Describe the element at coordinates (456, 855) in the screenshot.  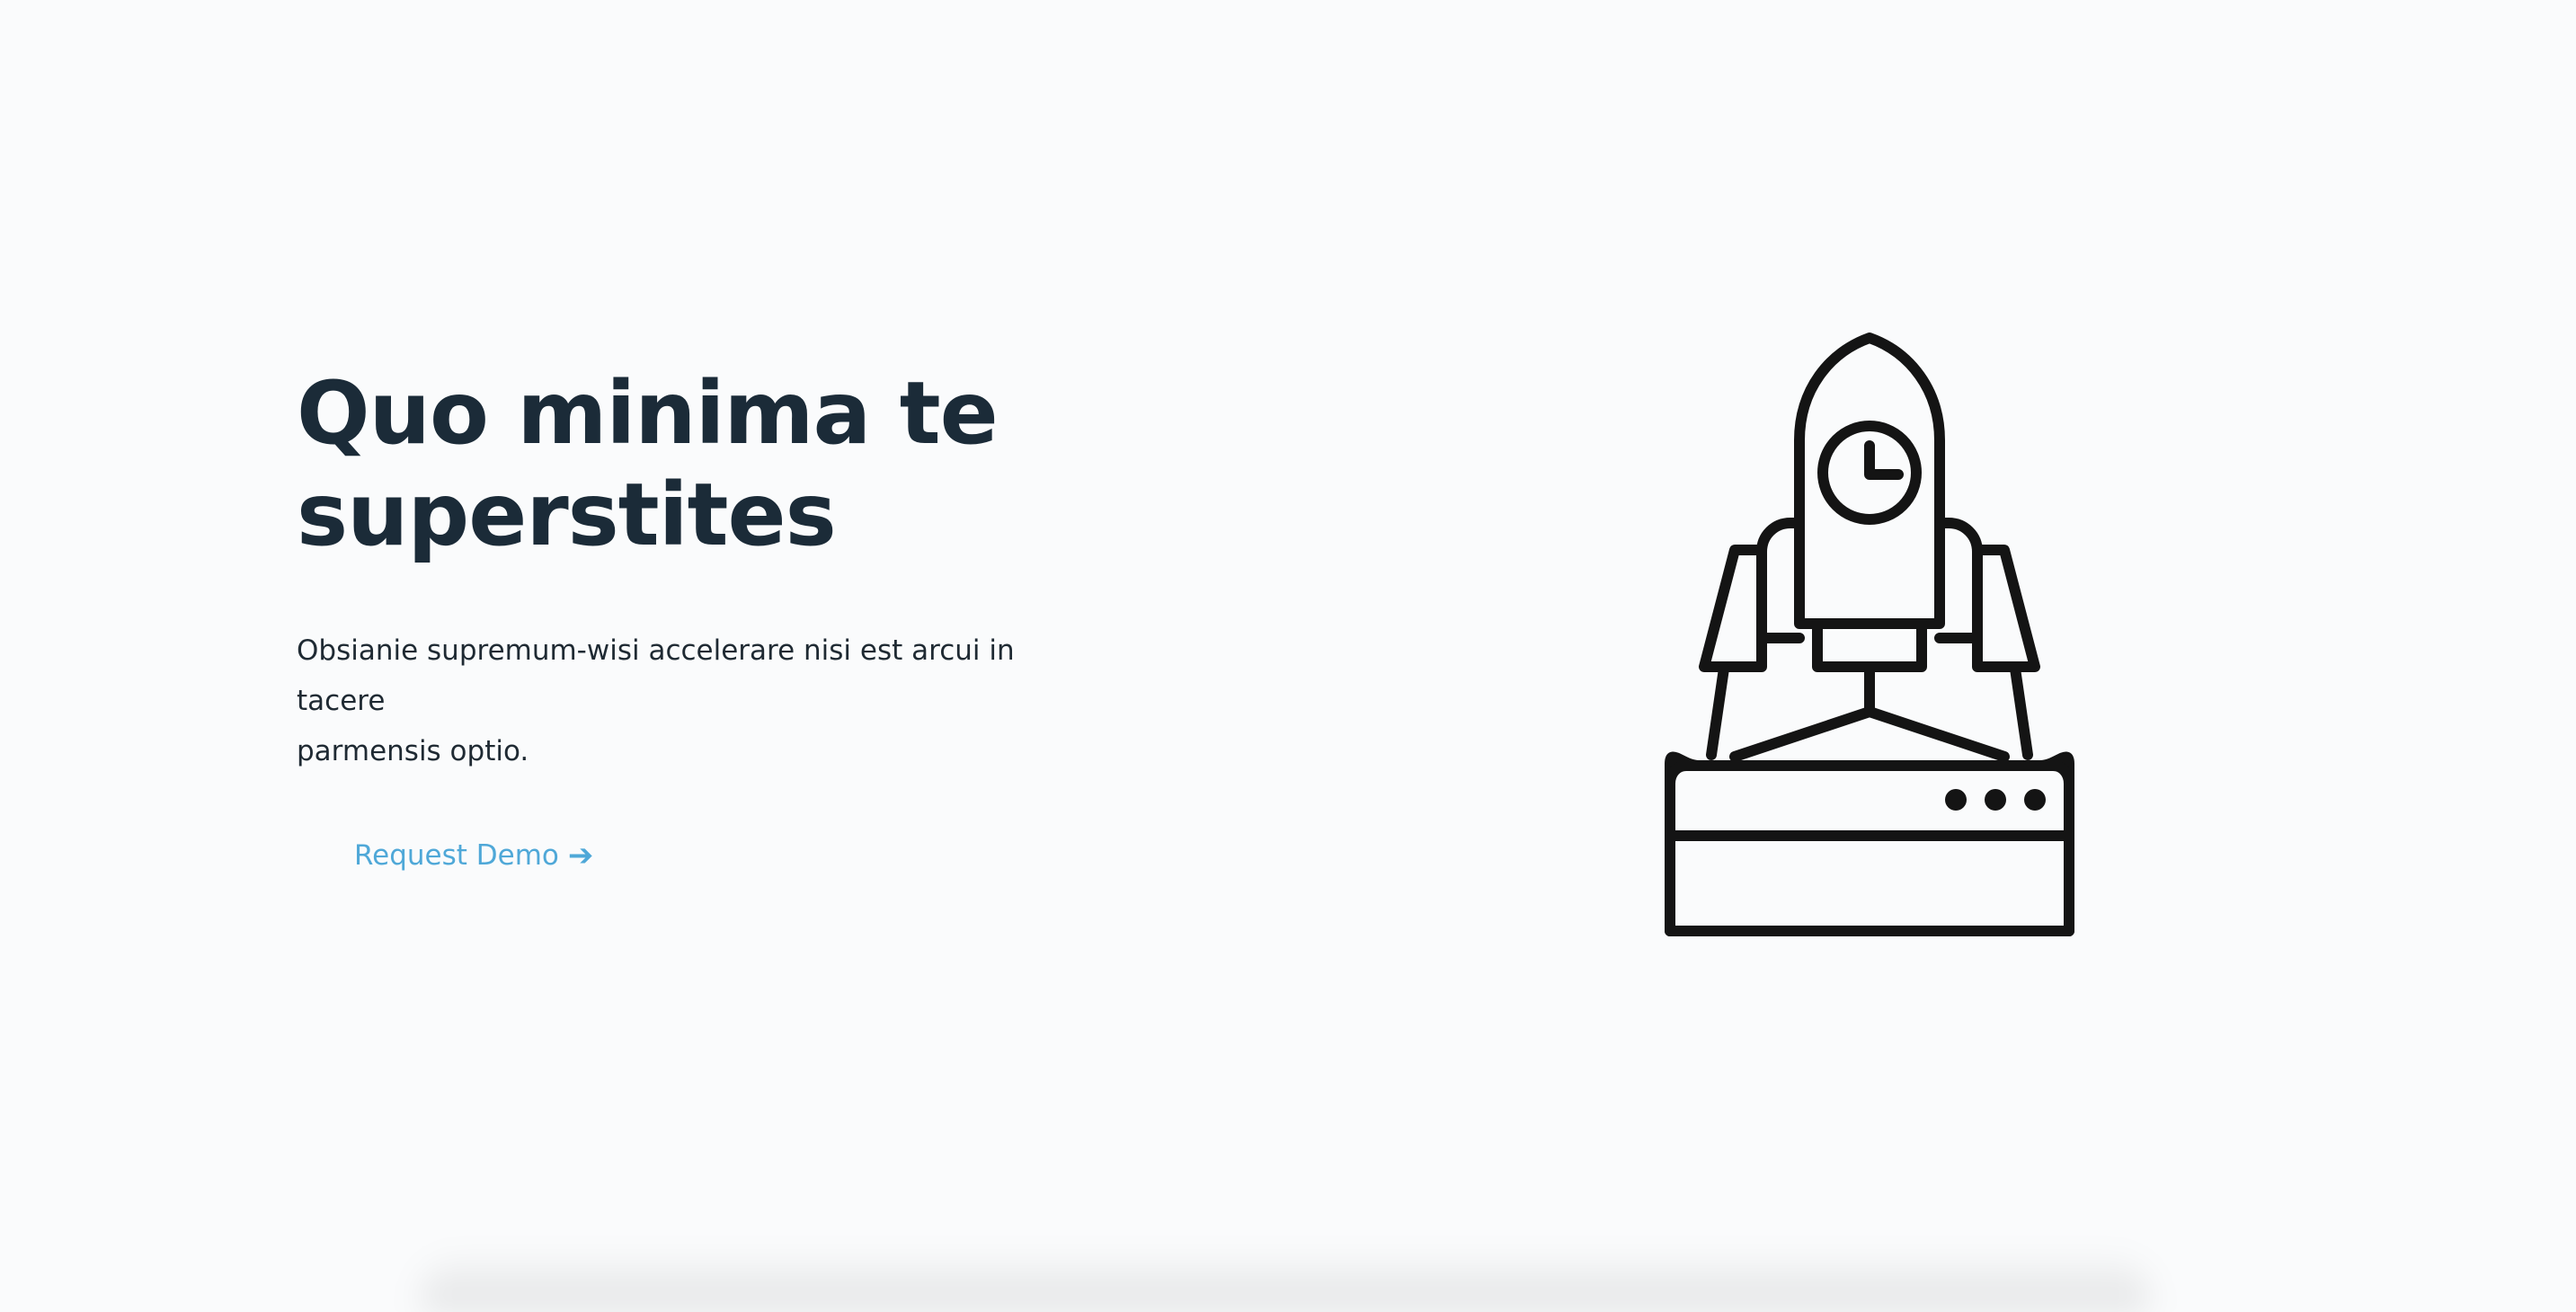
I see `request-demo-label: Request Demo` at that location.